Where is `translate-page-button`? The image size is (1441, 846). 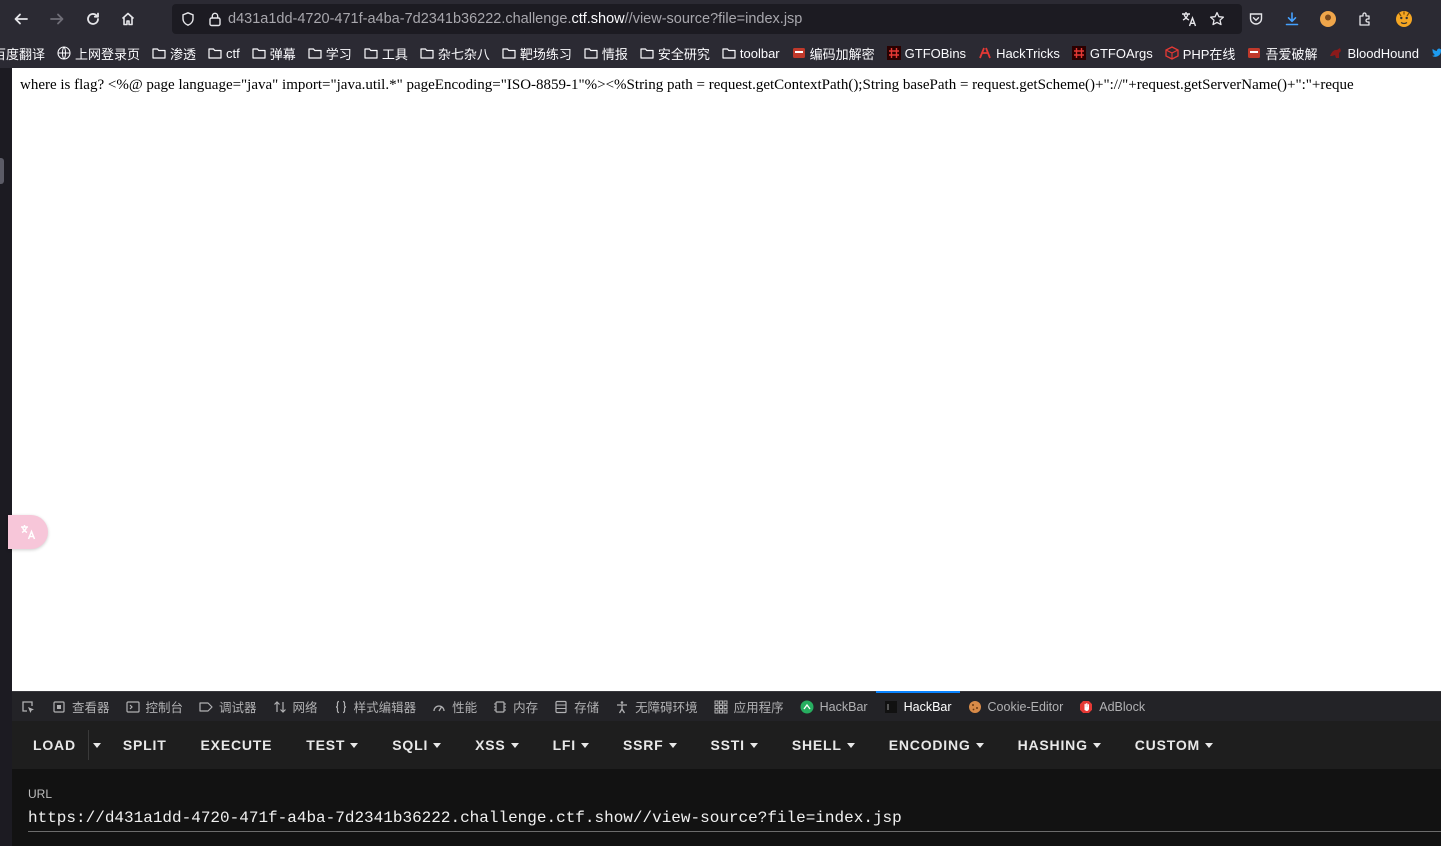 translate-page-button is located at coordinates (1189, 19).